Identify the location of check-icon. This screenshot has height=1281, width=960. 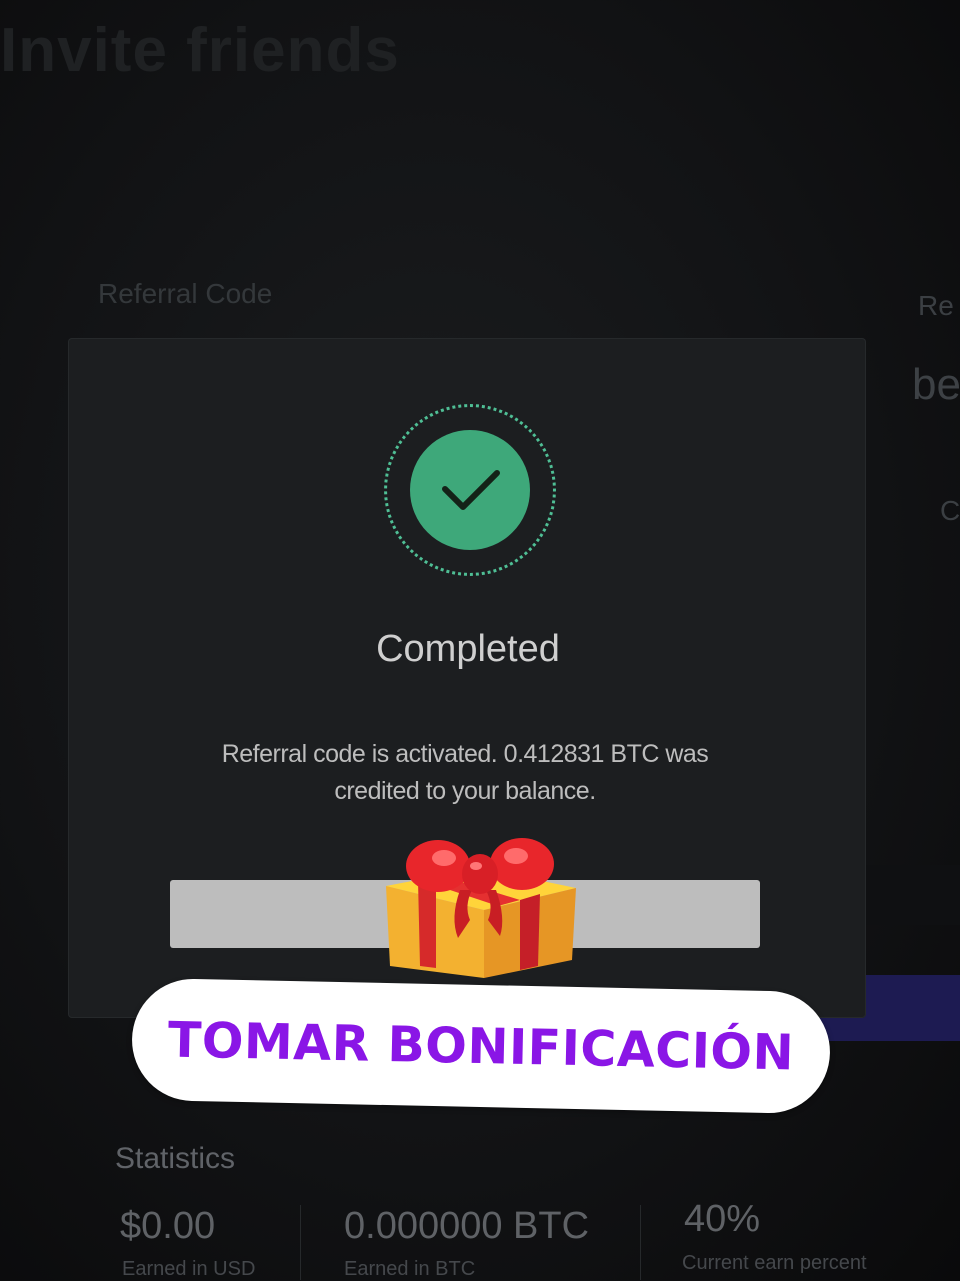
(471, 490).